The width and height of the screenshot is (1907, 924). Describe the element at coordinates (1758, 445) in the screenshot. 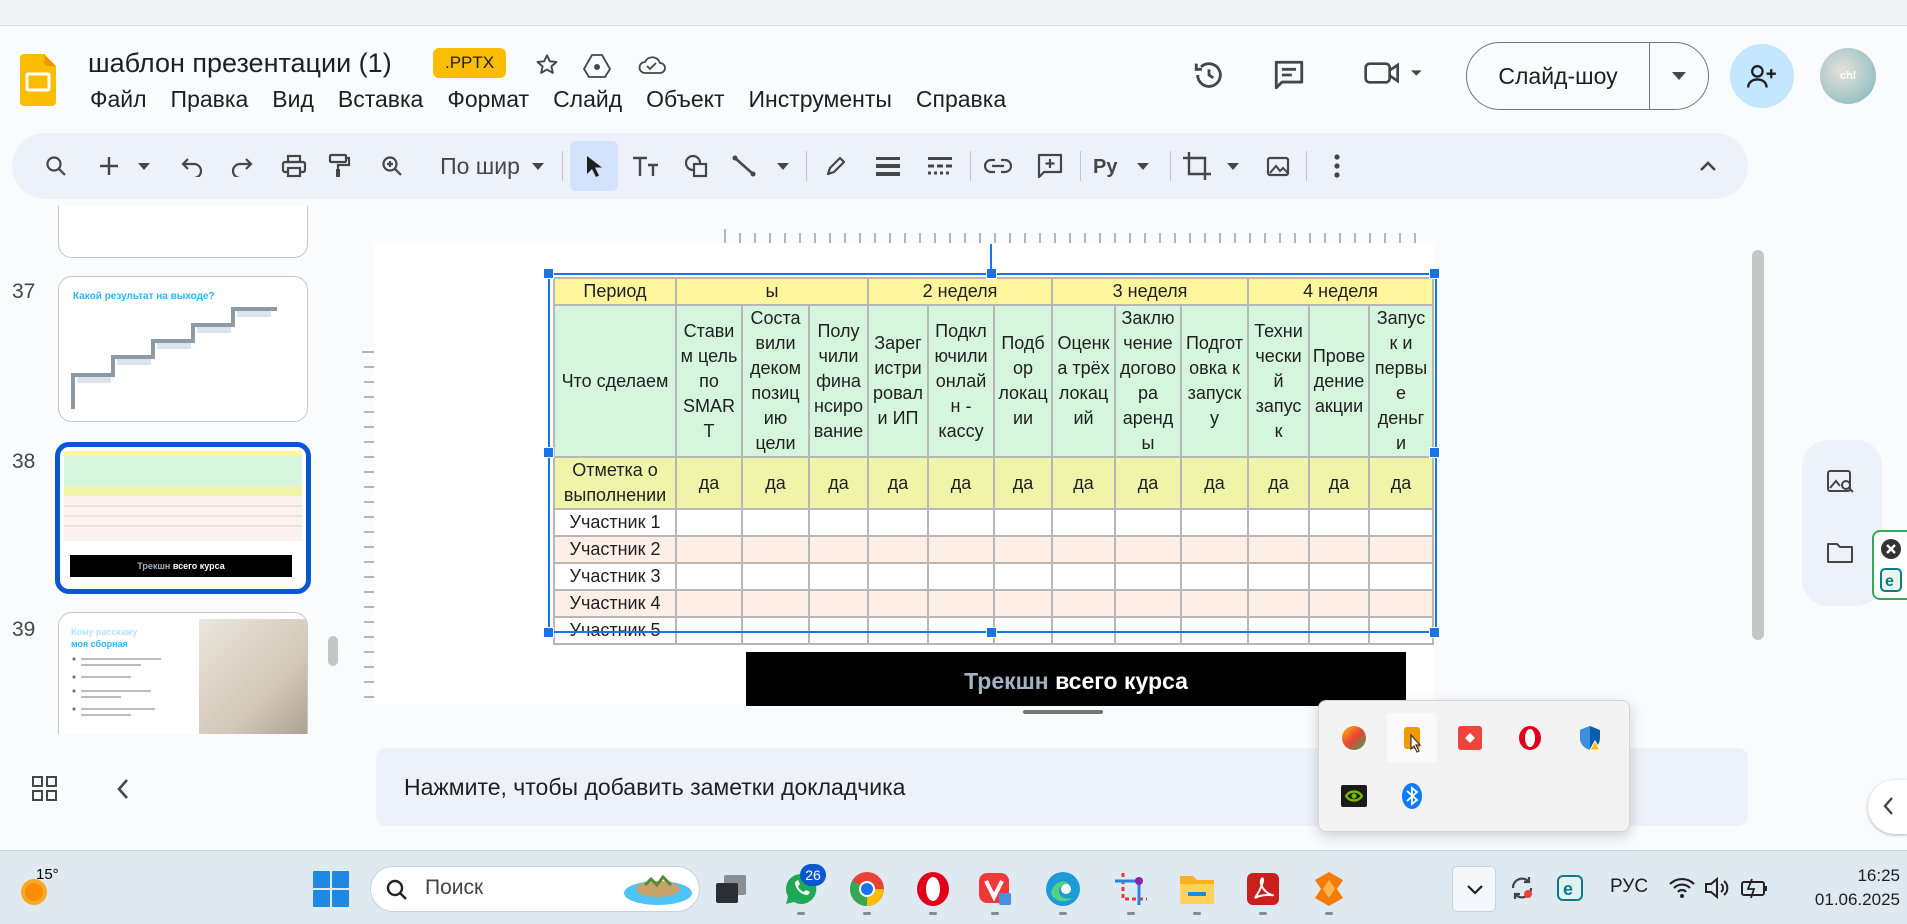

I see `canvas-vertical-scrollbar` at that location.